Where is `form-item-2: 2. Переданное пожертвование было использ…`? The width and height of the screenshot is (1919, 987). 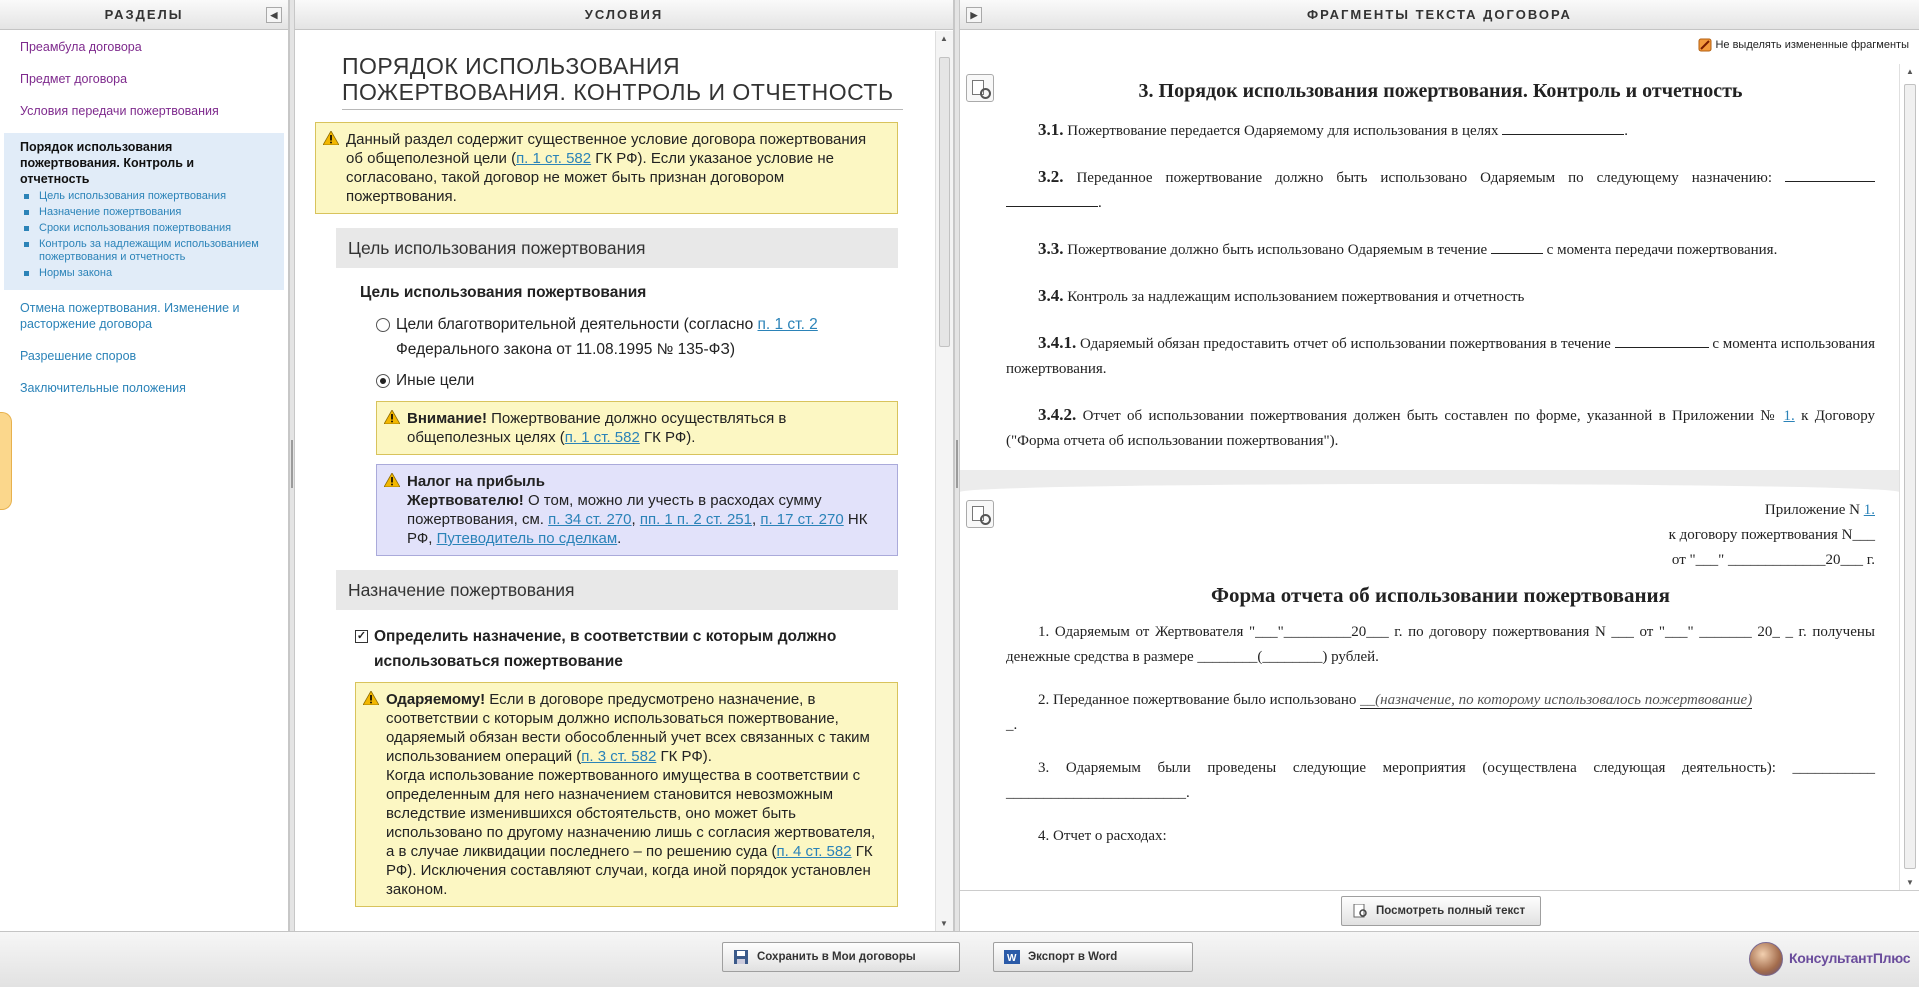
form-item-2: 2. Переданное пожертвование было использ… is located at coordinates (1440, 713).